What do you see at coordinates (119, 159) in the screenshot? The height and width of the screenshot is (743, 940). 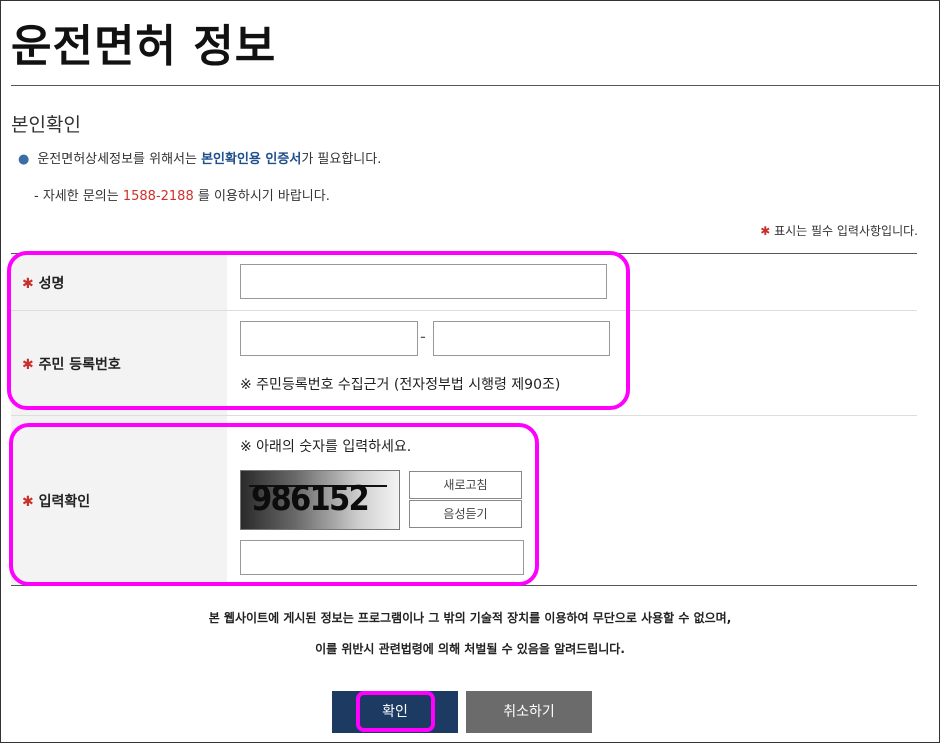 I see `notice-line1-prefix: 운전면허상세정보를 위해서는` at bounding box center [119, 159].